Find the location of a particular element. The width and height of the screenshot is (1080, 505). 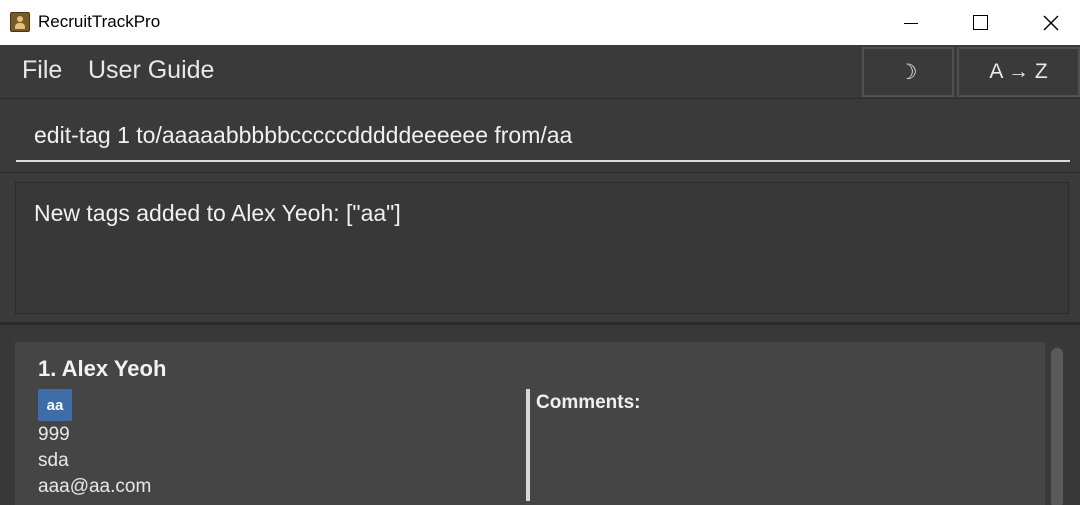

command-input is located at coordinates (543, 136).